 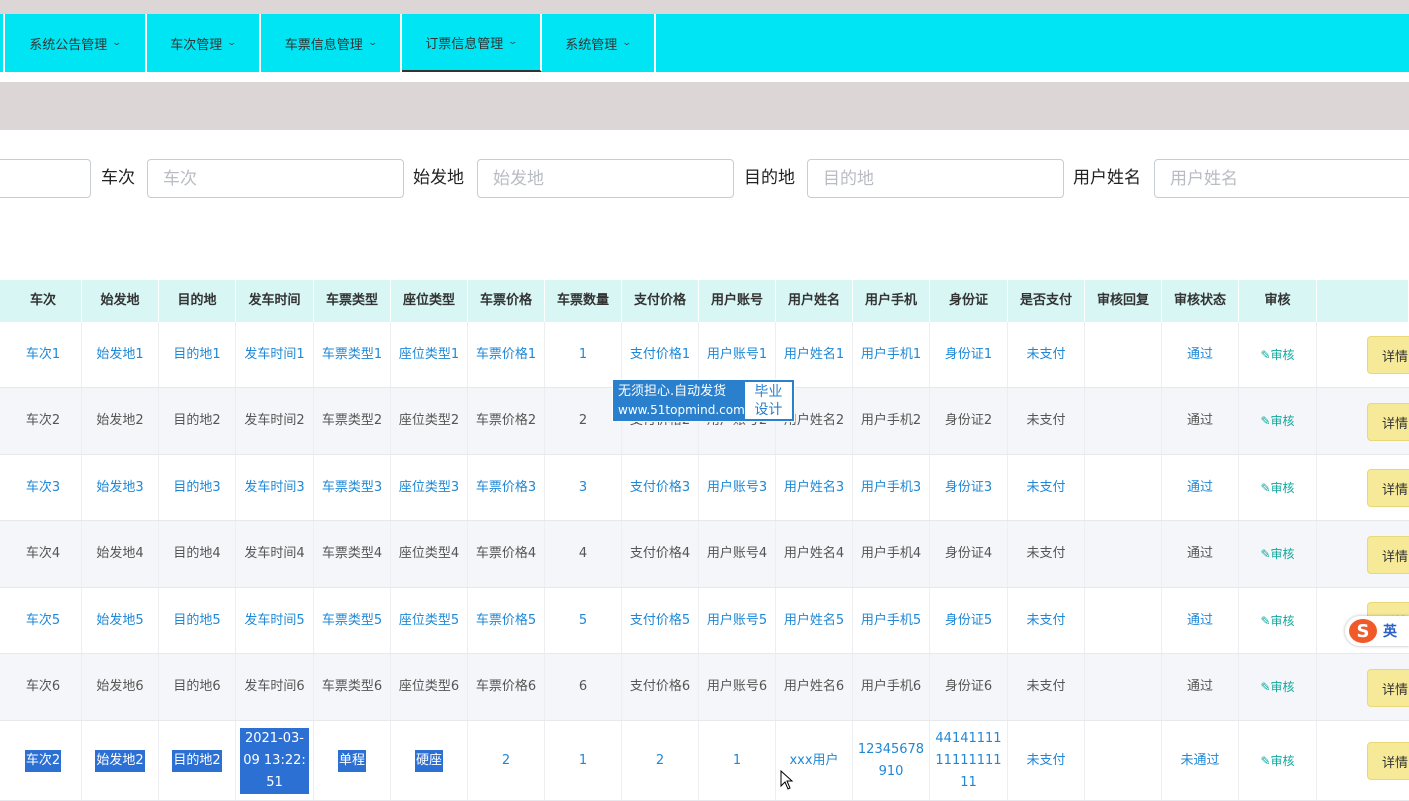 What do you see at coordinates (583, 553) in the screenshot?
I see `cell-text: 4` at bounding box center [583, 553].